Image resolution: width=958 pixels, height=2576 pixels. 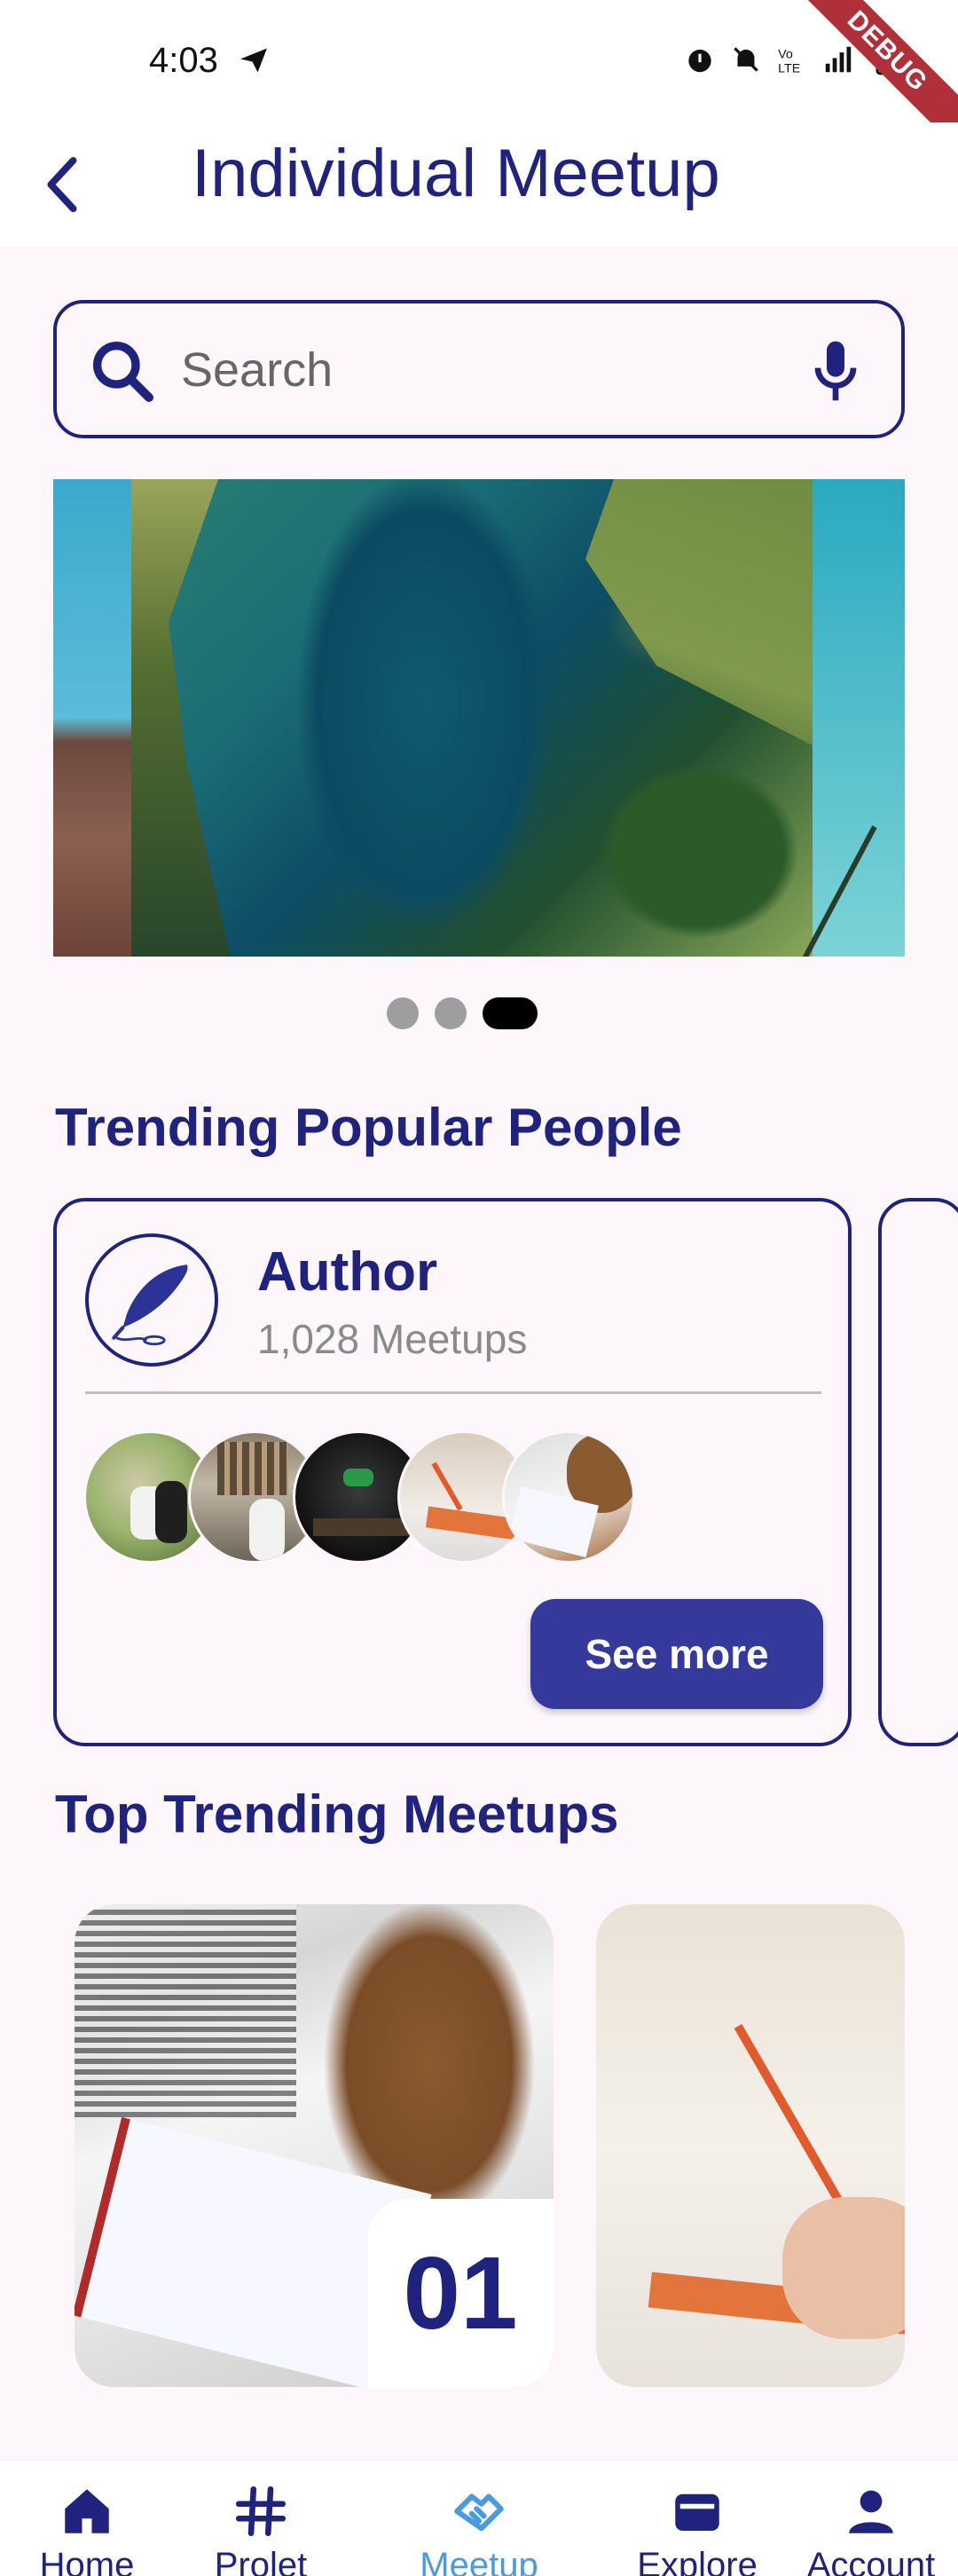 What do you see at coordinates (479, 2561) in the screenshot?
I see `nav-label: Meetup` at bounding box center [479, 2561].